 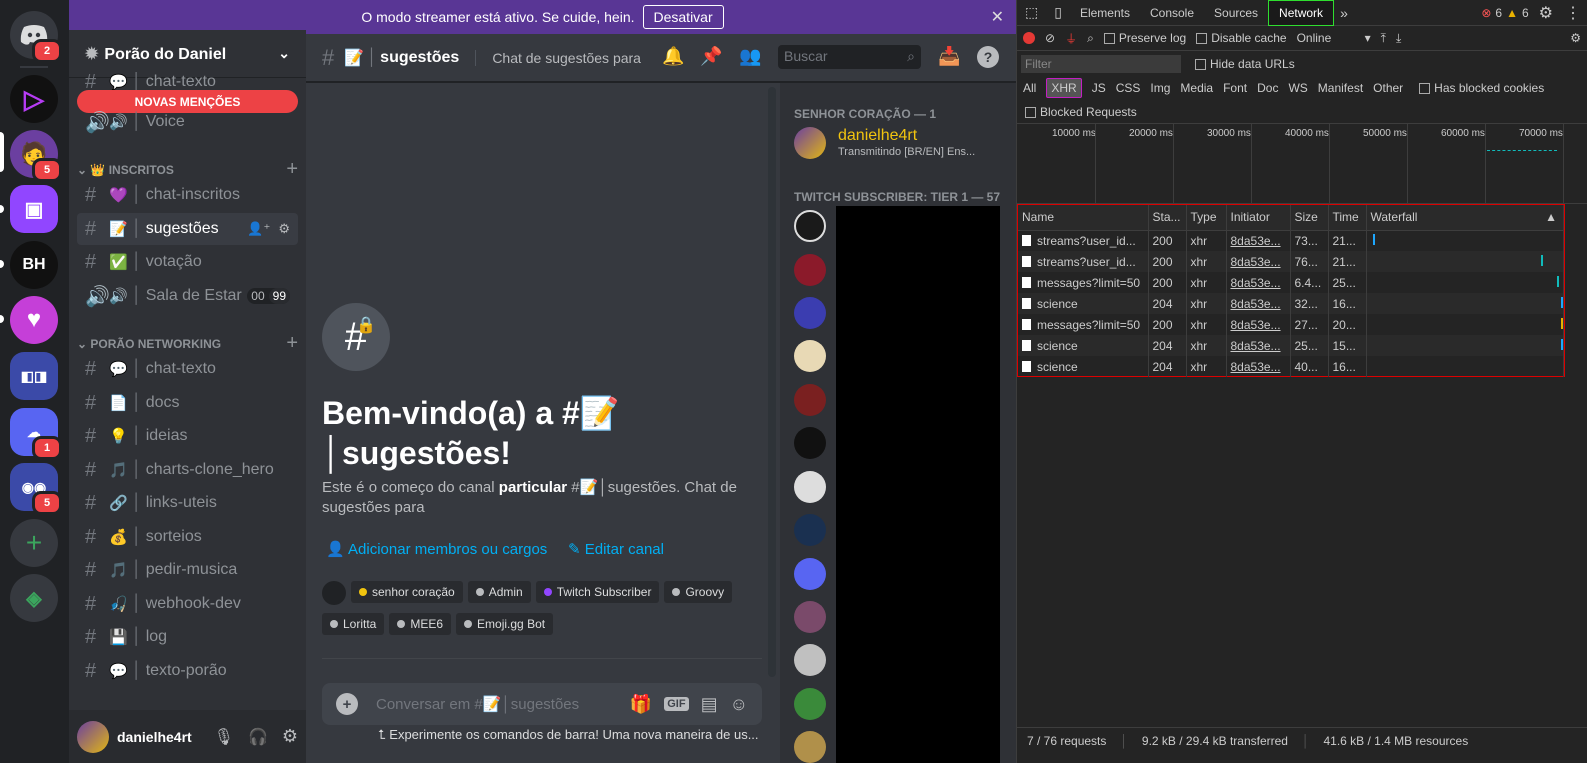 I want to click on channel-item: # 💾 │ log, so click(x=187, y=637).